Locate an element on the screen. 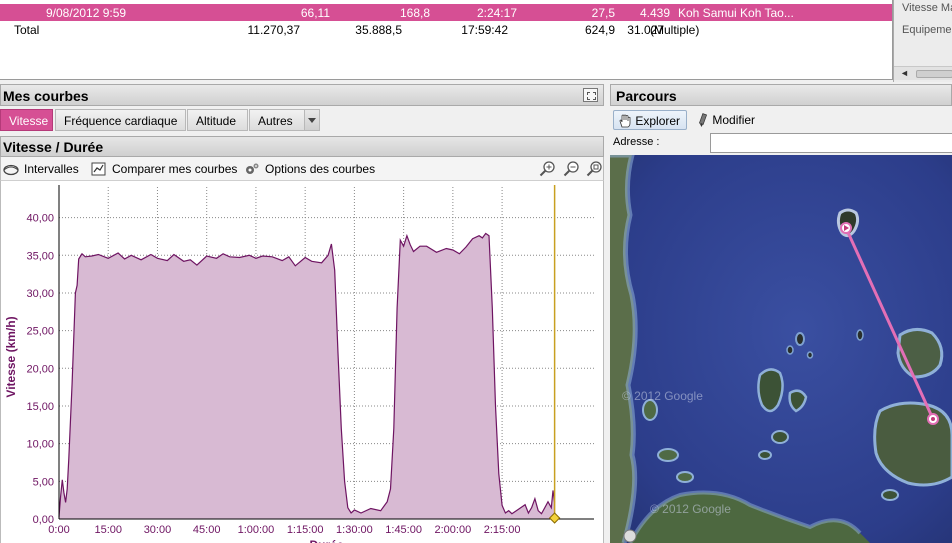 This screenshot has width=952, height=543. horizontal-scrollbar: ◄ is located at coordinates (923, 73).